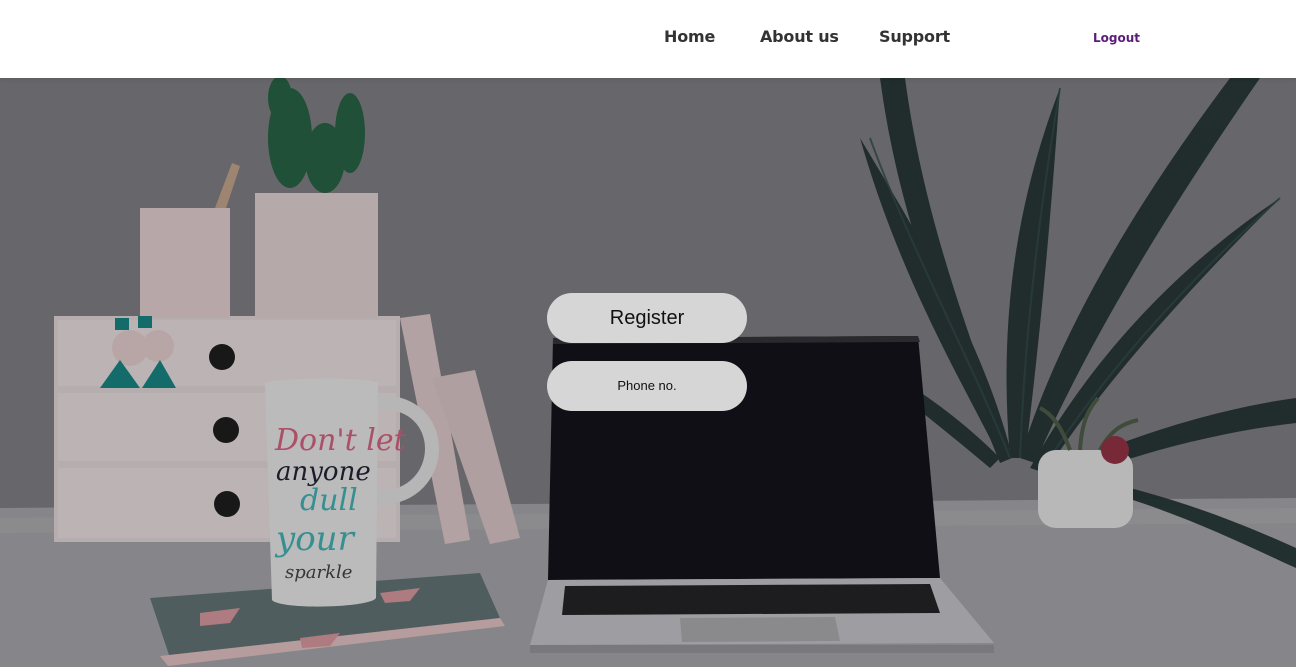 This screenshot has width=1296, height=667. What do you see at coordinates (647, 318) in the screenshot?
I see `register-button: Register` at bounding box center [647, 318].